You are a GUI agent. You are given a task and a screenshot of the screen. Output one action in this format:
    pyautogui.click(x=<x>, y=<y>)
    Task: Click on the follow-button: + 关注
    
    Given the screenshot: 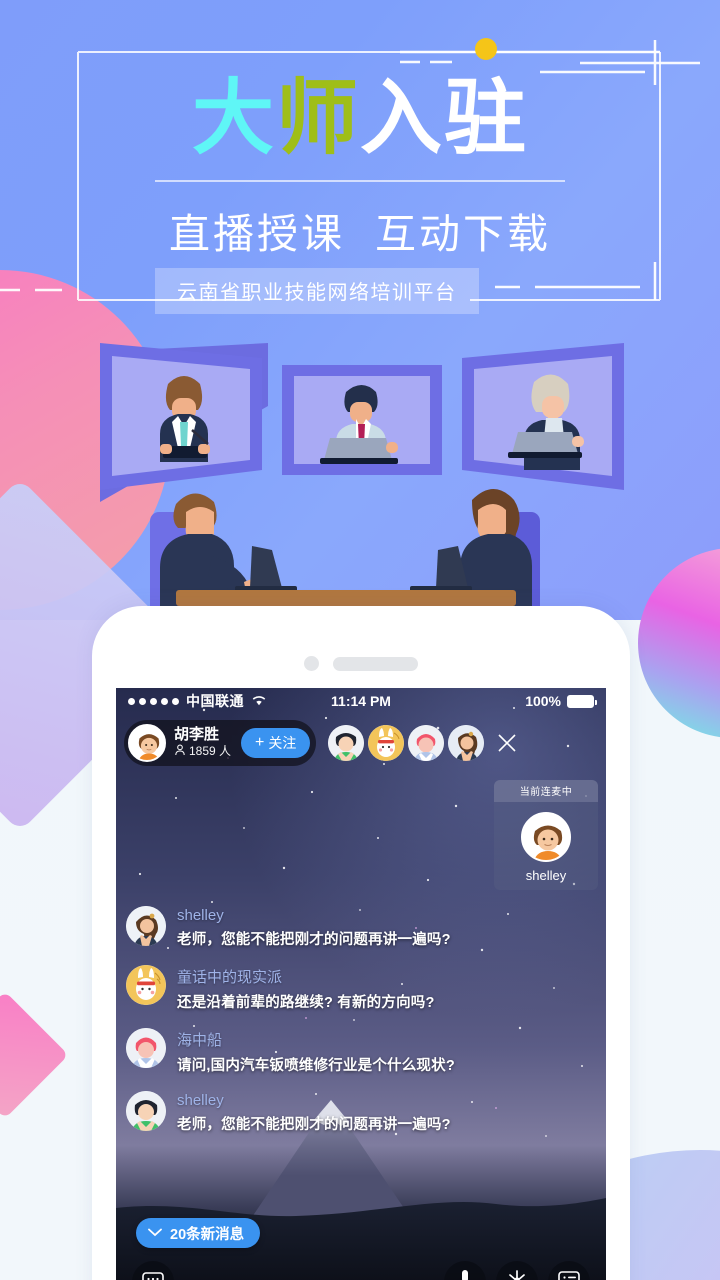 What is the action you would take?
    pyautogui.click(x=276, y=743)
    